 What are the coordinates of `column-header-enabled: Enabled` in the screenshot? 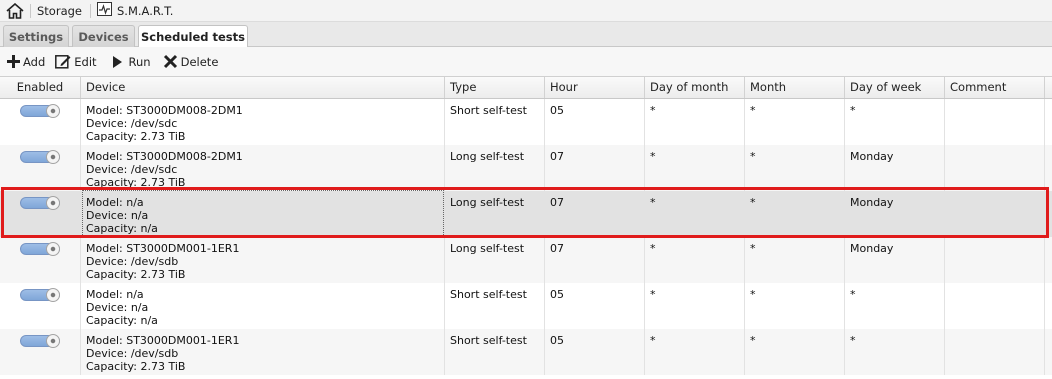 It's located at (40, 87).